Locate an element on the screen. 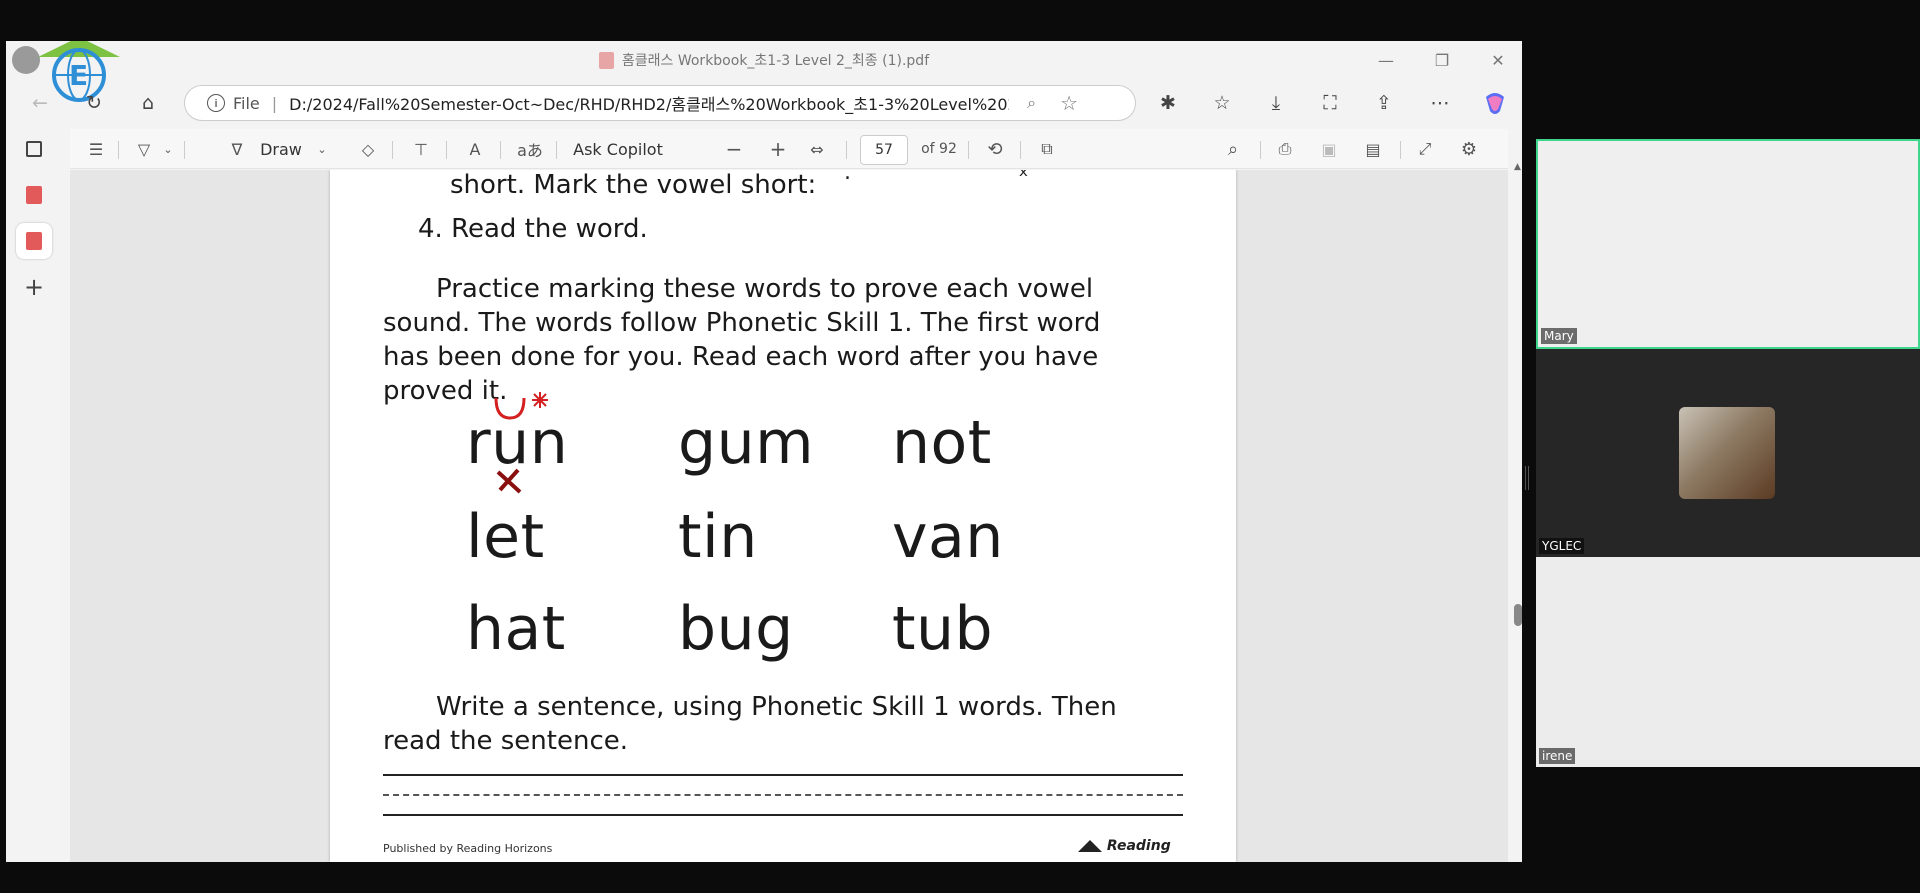 Image resolution: width=1920 pixels, height=893 pixels. ask-copilot-button: Ask Copilot is located at coordinates (618, 149).